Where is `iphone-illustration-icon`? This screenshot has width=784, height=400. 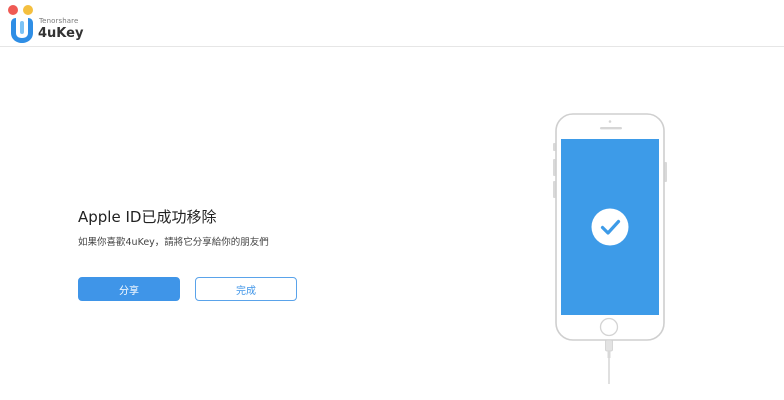 iphone-illustration-icon is located at coordinates (610, 248).